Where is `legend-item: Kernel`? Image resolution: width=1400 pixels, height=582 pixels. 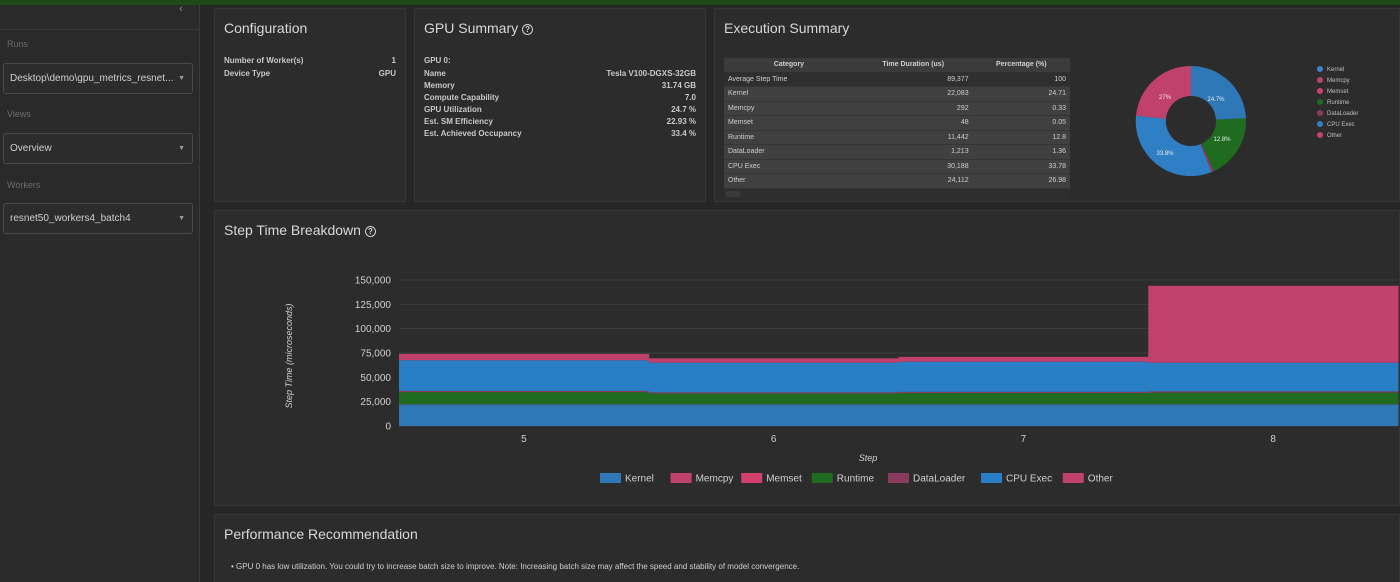
legend-item: Kernel is located at coordinates (1330, 69).